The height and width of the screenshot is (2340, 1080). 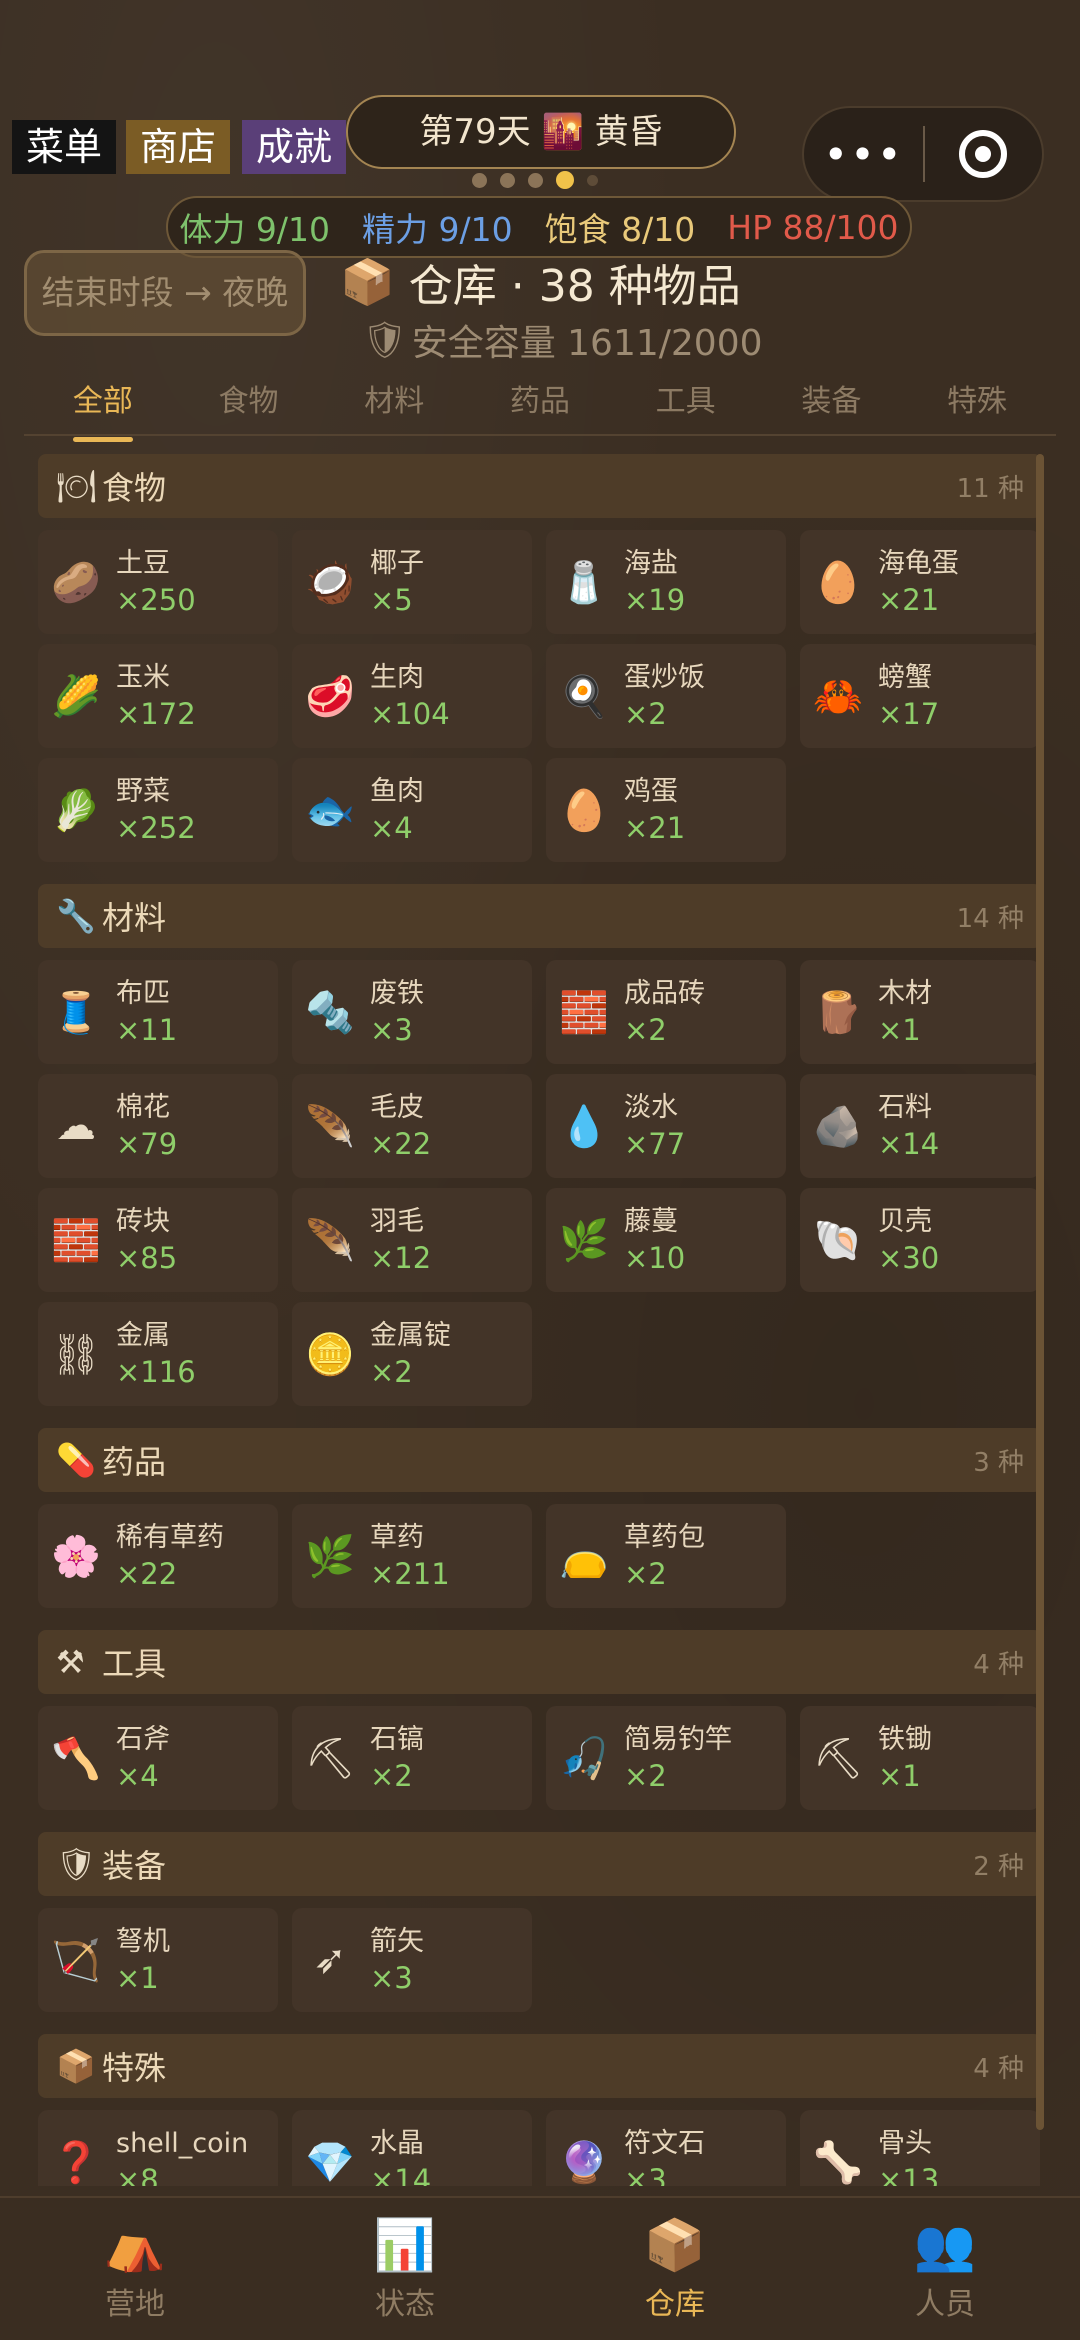 I want to click on achievements-button: 成就, so click(x=294, y=147).